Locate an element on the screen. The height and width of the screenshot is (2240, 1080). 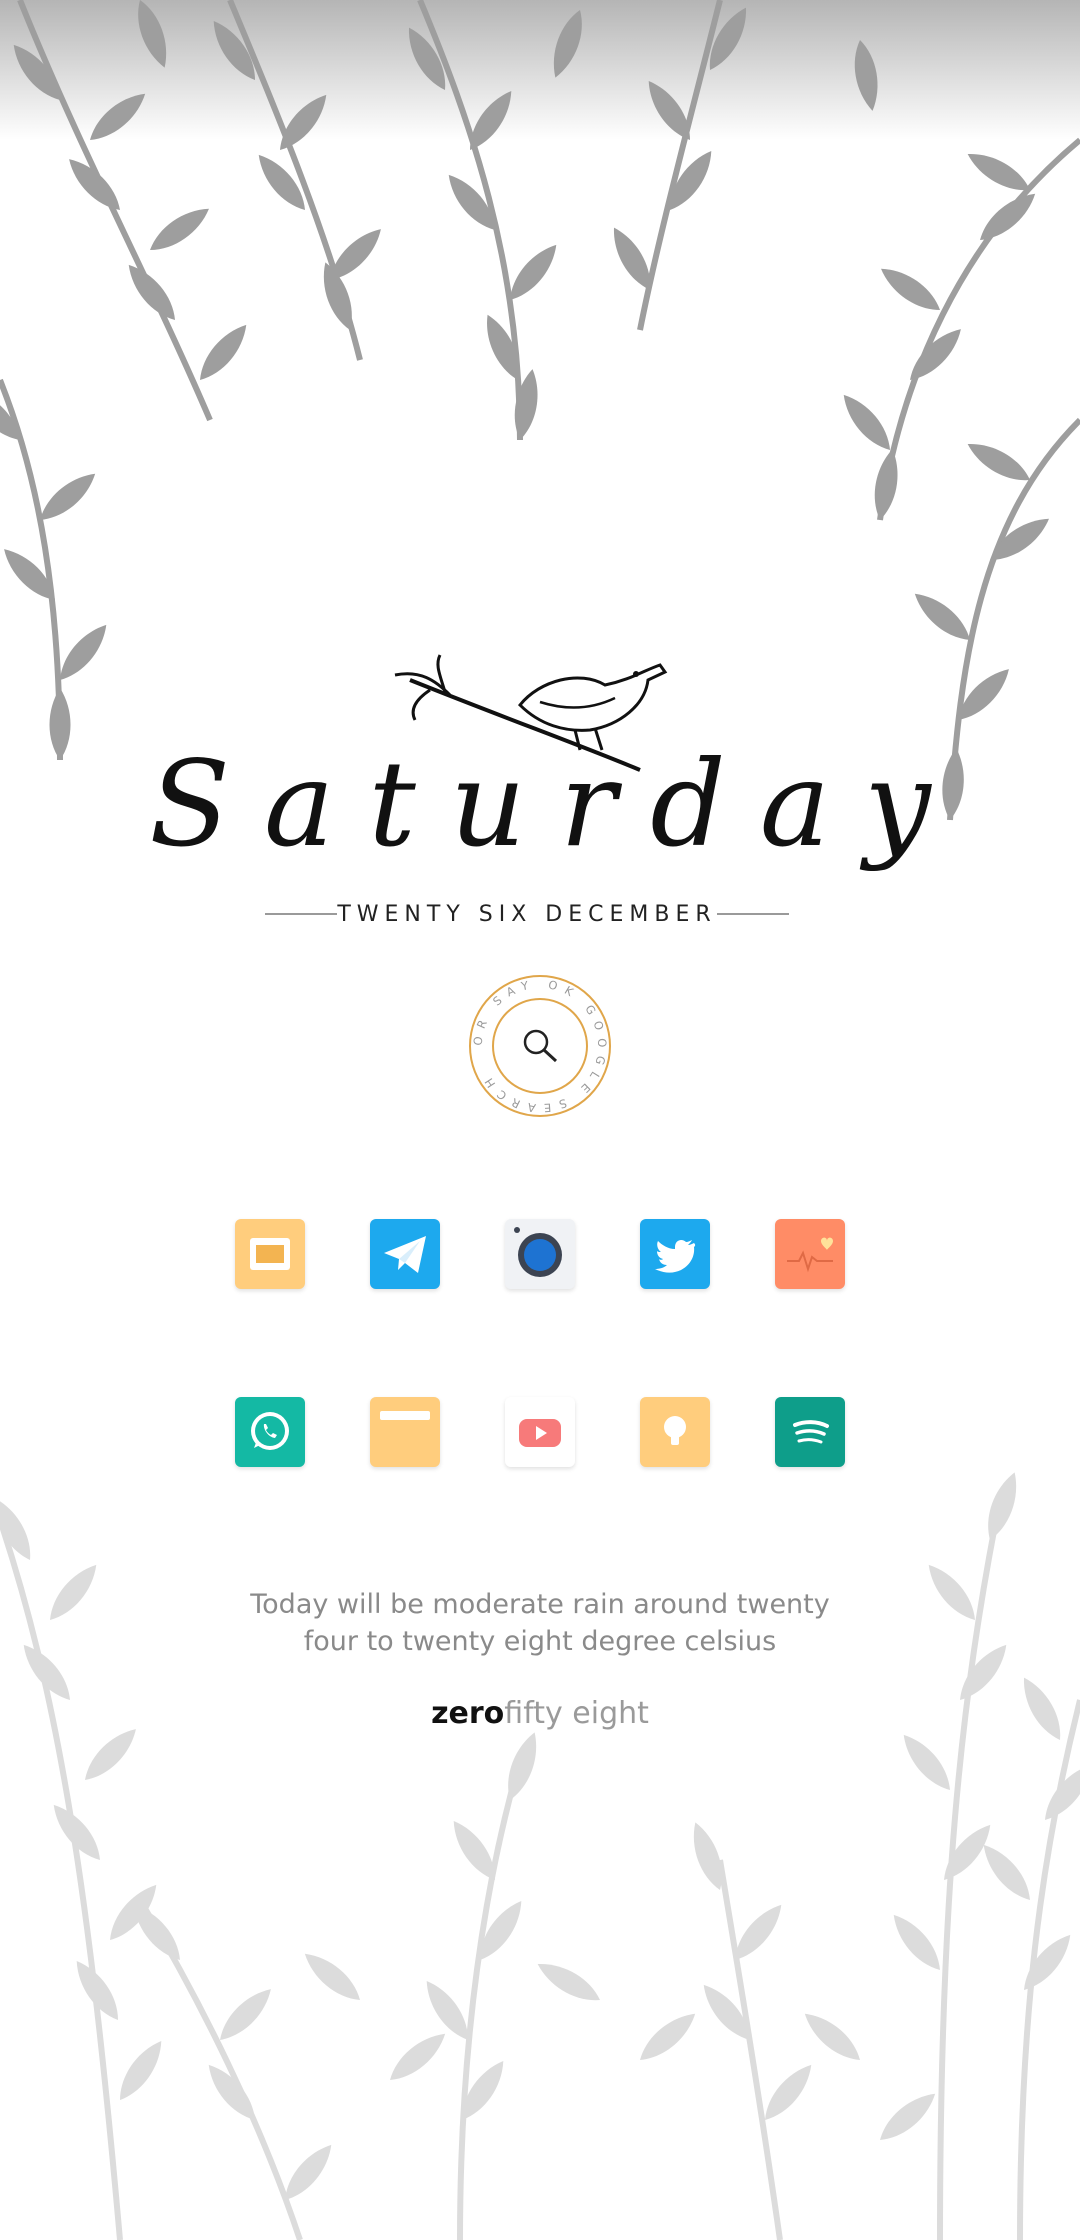
health-app-icon is located at coordinates (810, 1254).